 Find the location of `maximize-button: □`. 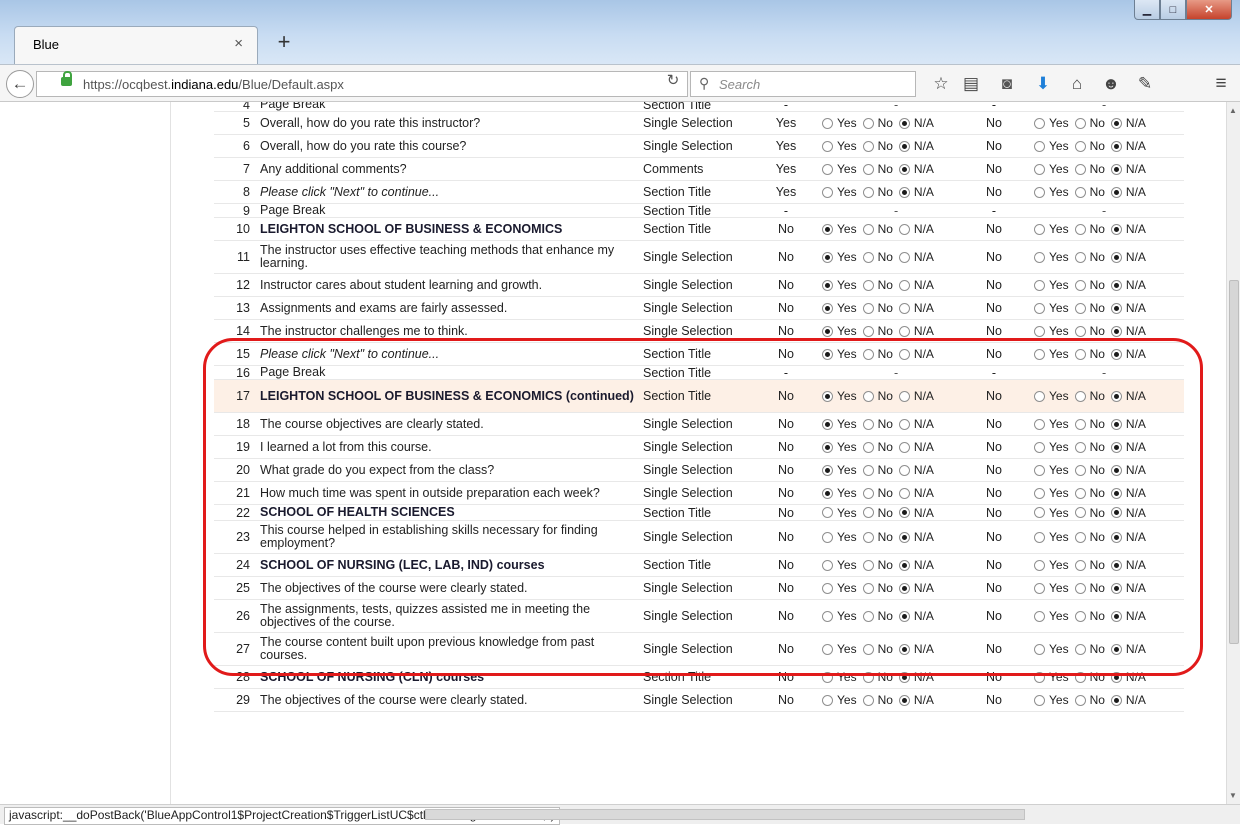

maximize-button: □ is located at coordinates (1173, 10).